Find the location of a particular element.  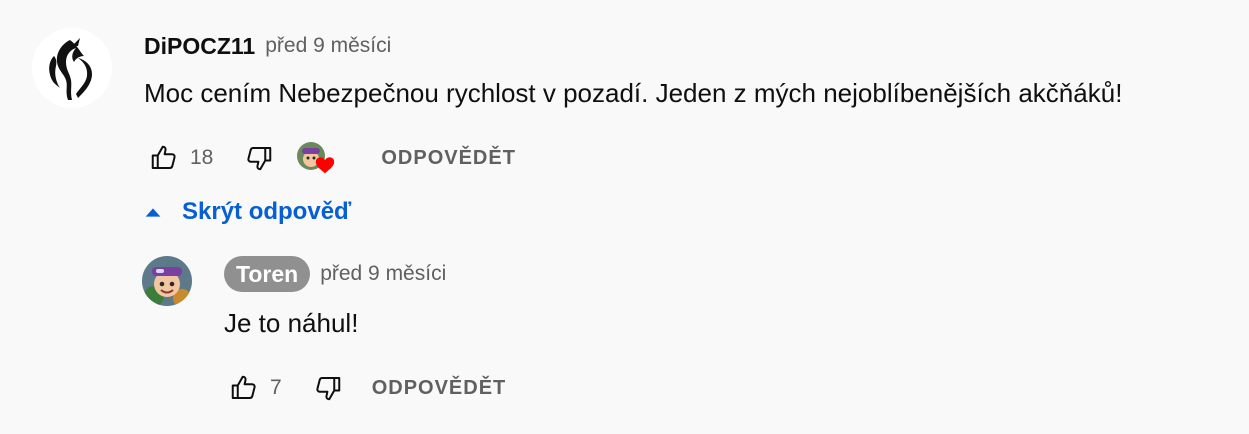

reply-header: Toren před 9 měsíci is located at coordinates (724, 274).